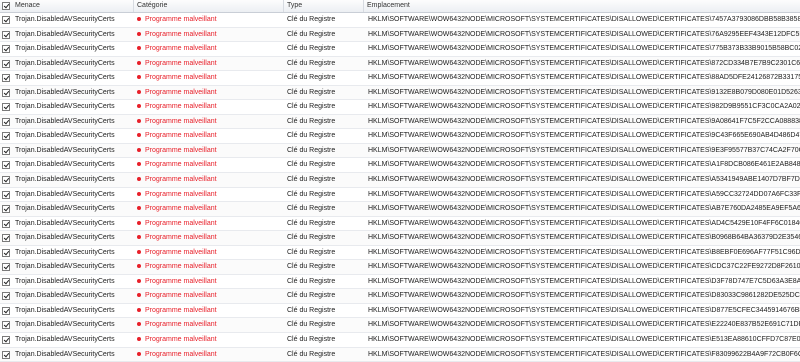 The width and height of the screenshot is (800, 362). Describe the element at coordinates (6, 6) in the screenshot. I see `select-all-checkbox` at that location.